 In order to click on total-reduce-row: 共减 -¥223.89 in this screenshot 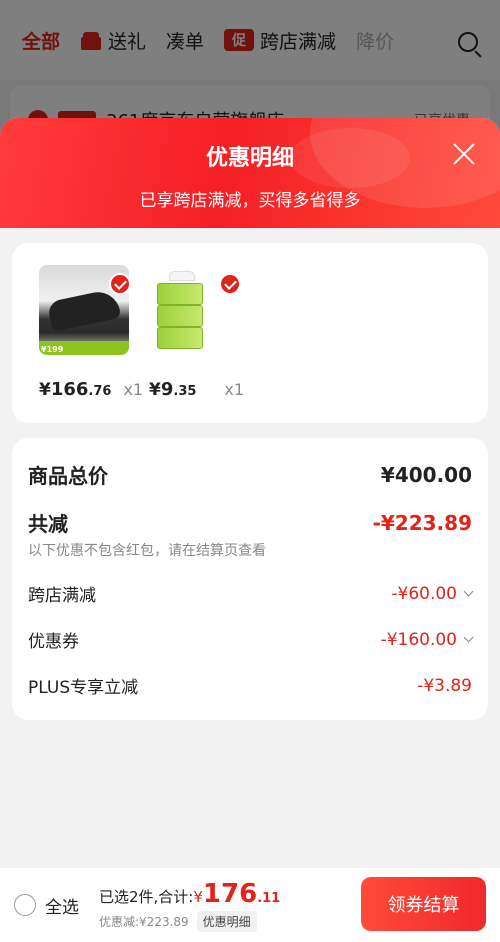, I will do `click(250, 522)`.